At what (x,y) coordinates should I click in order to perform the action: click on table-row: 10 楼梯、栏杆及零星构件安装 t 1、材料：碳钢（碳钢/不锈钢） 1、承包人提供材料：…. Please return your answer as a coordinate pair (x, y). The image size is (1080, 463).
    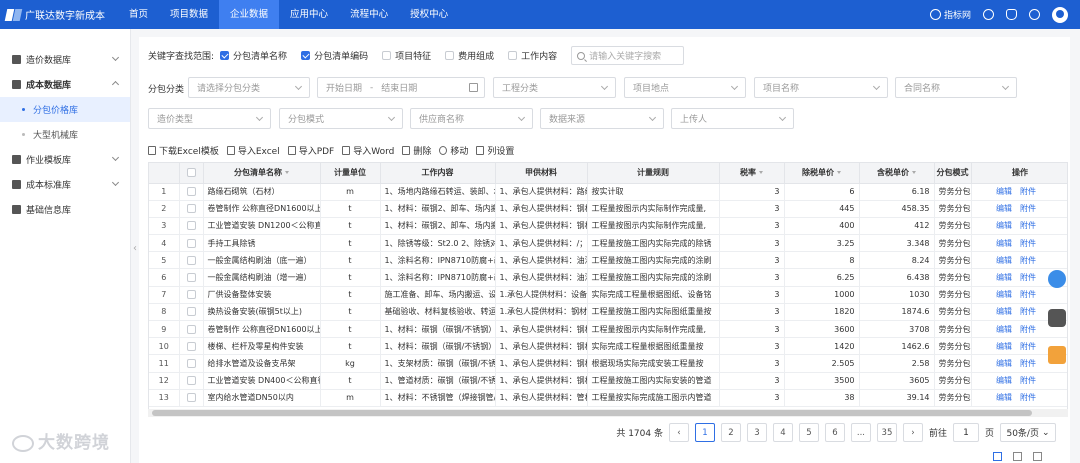
    Looking at the image, I should click on (608, 346).